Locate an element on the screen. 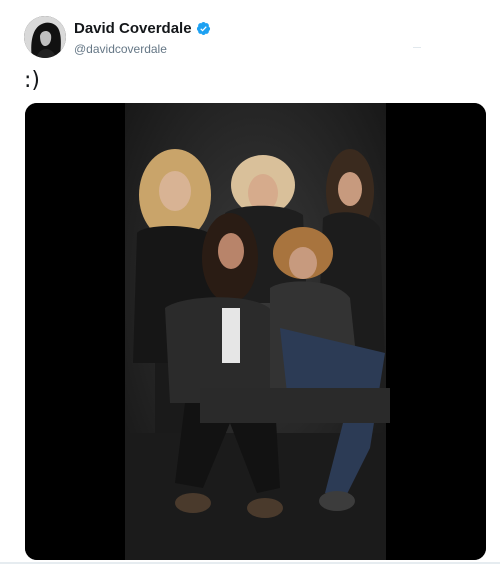 This screenshot has height=564, width=500. author-names: David Coverdale @davidcoverdale is located at coordinates (142, 37).